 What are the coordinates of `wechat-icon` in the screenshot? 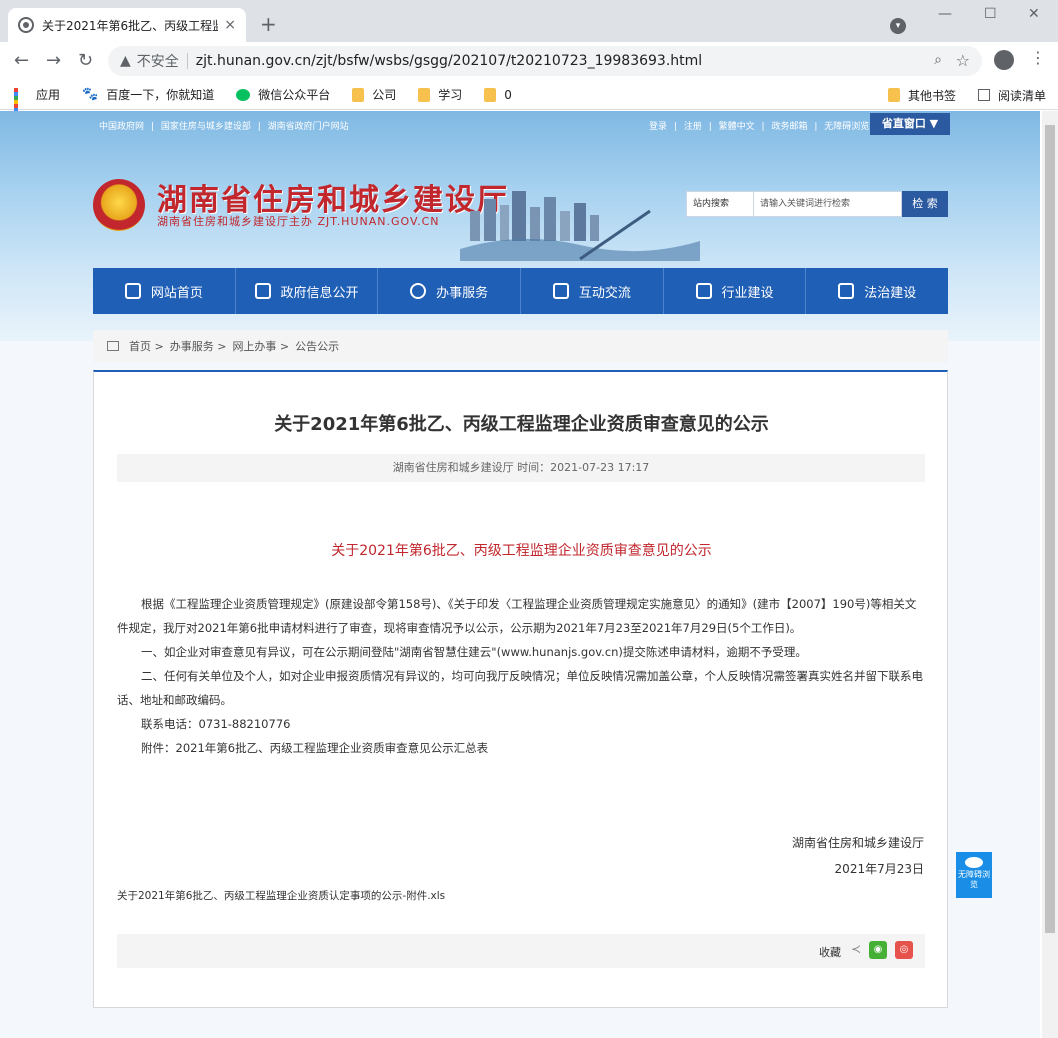 It's located at (243, 94).